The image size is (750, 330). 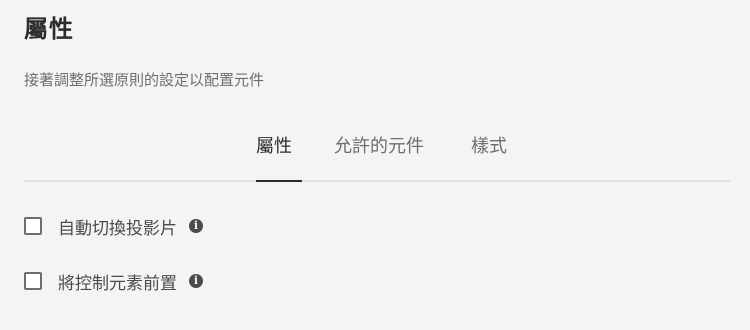 I want to click on autoplay-slides-label: 自動切換投影片, so click(x=117, y=226).